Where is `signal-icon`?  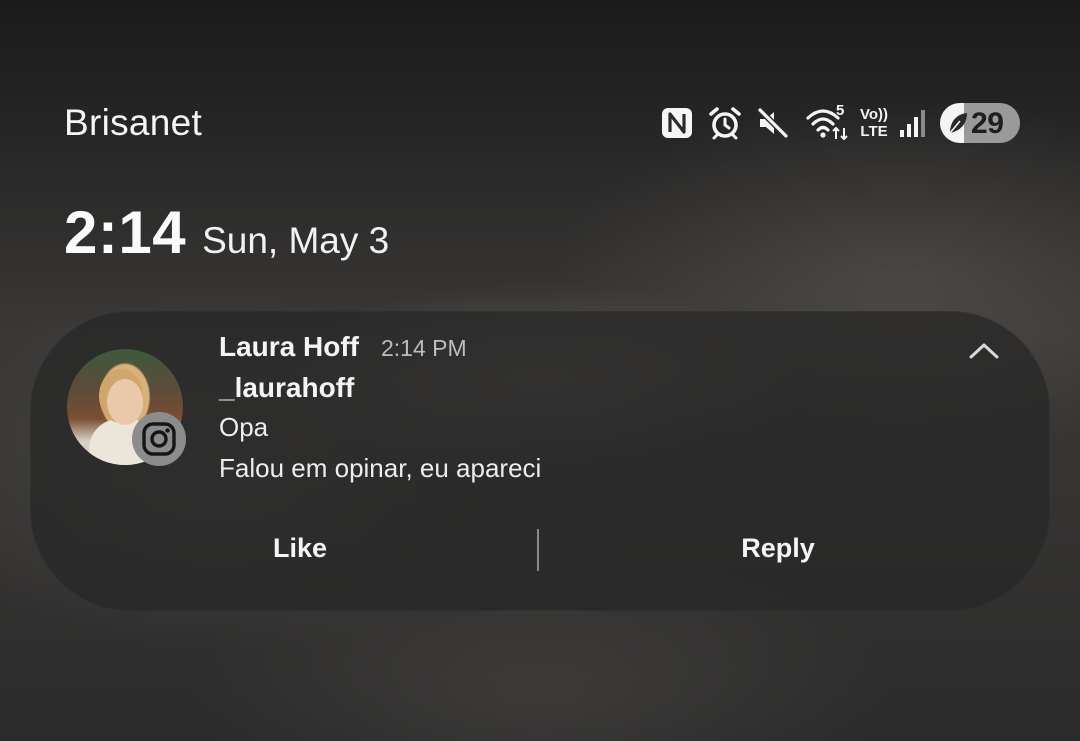 signal-icon is located at coordinates (913, 123).